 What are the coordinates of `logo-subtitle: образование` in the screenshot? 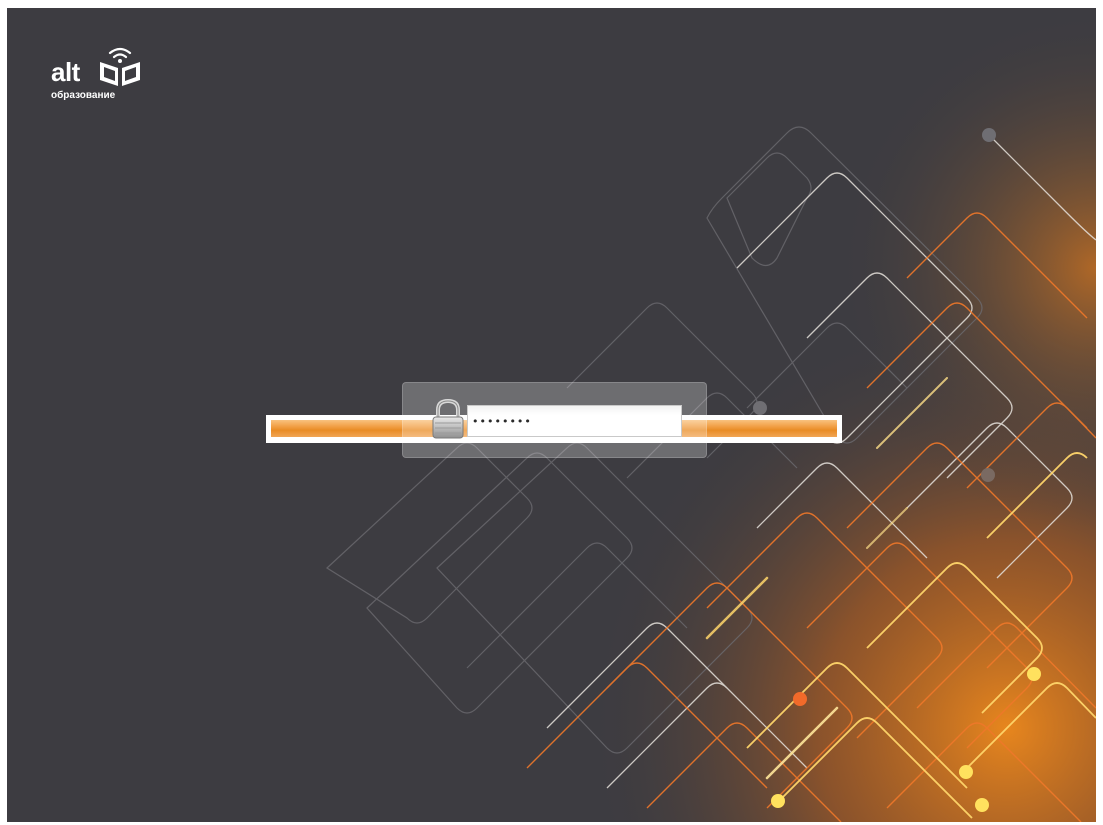 It's located at (83, 95).